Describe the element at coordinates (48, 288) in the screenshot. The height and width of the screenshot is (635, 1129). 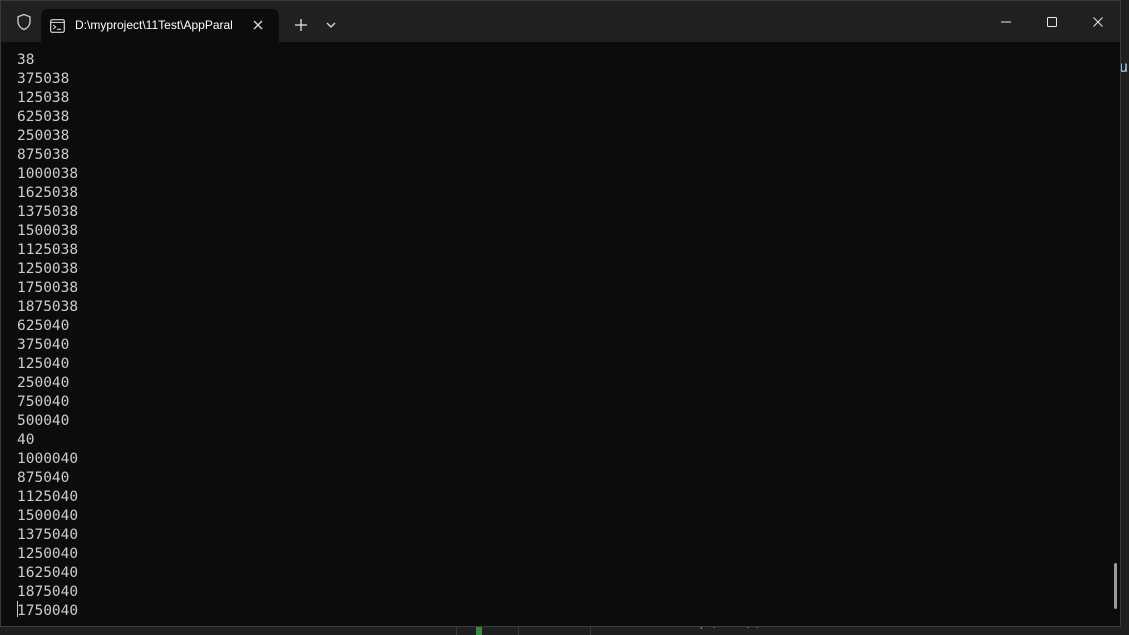
I see `console-line: 1750038` at that location.